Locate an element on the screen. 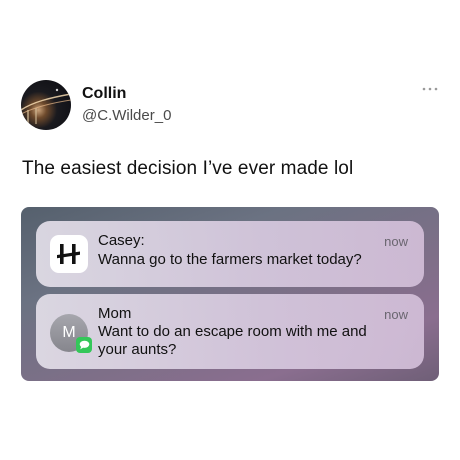 The width and height of the screenshot is (460, 460). night-road-photo-icon is located at coordinates (46, 106).